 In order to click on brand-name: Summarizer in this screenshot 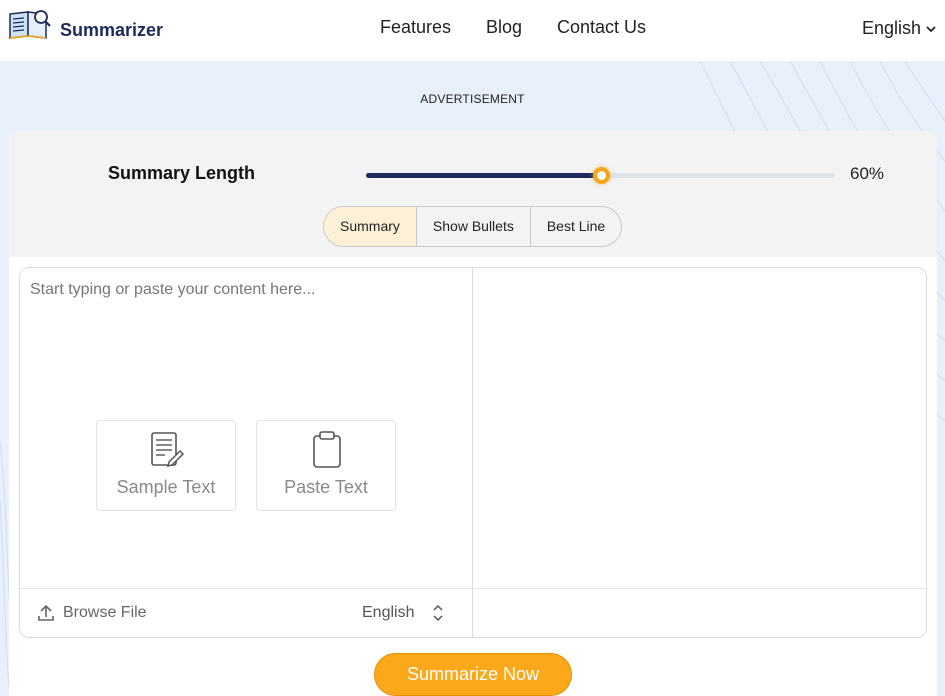, I will do `click(111, 30)`.